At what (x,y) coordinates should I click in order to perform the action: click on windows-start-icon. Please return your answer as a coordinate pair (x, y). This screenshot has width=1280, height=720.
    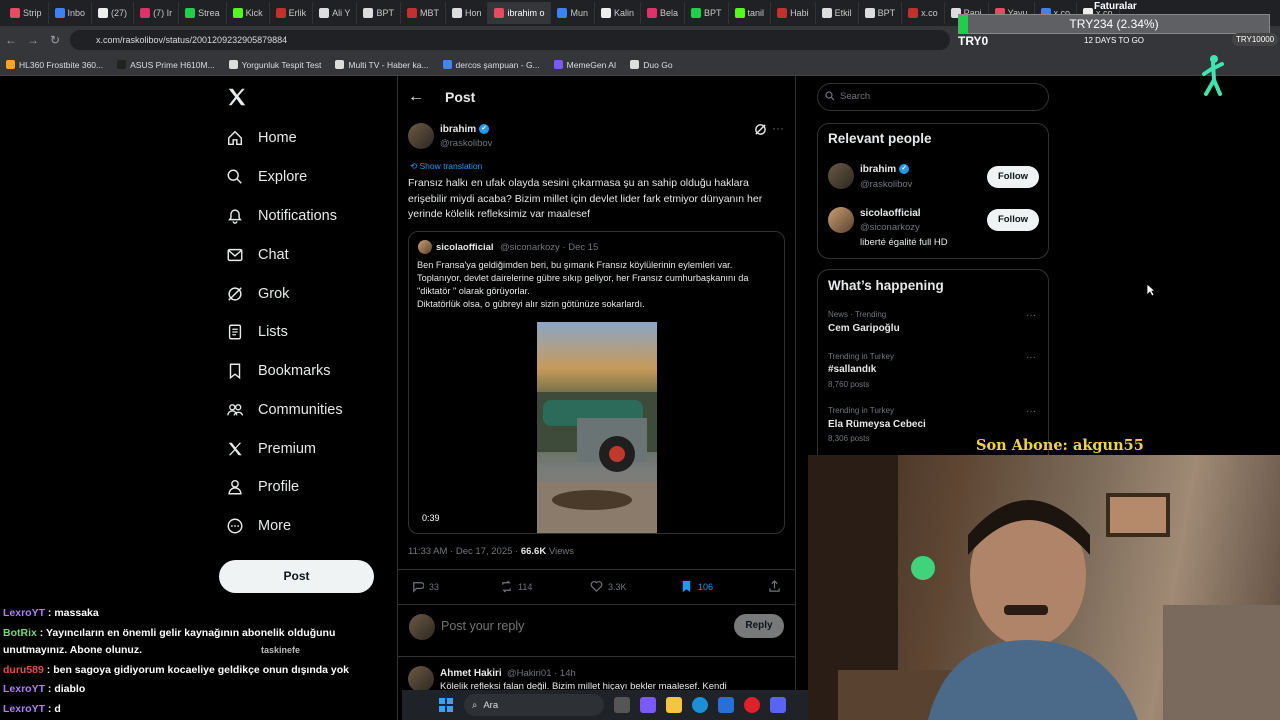
    Looking at the image, I should click on (446, 705).